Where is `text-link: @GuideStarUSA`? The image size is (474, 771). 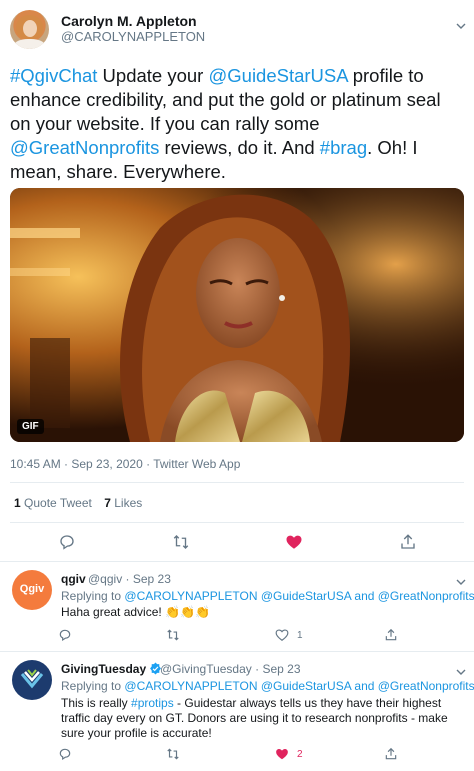 text-link: @GuideStarUSA is located at coordinates (277, 75).